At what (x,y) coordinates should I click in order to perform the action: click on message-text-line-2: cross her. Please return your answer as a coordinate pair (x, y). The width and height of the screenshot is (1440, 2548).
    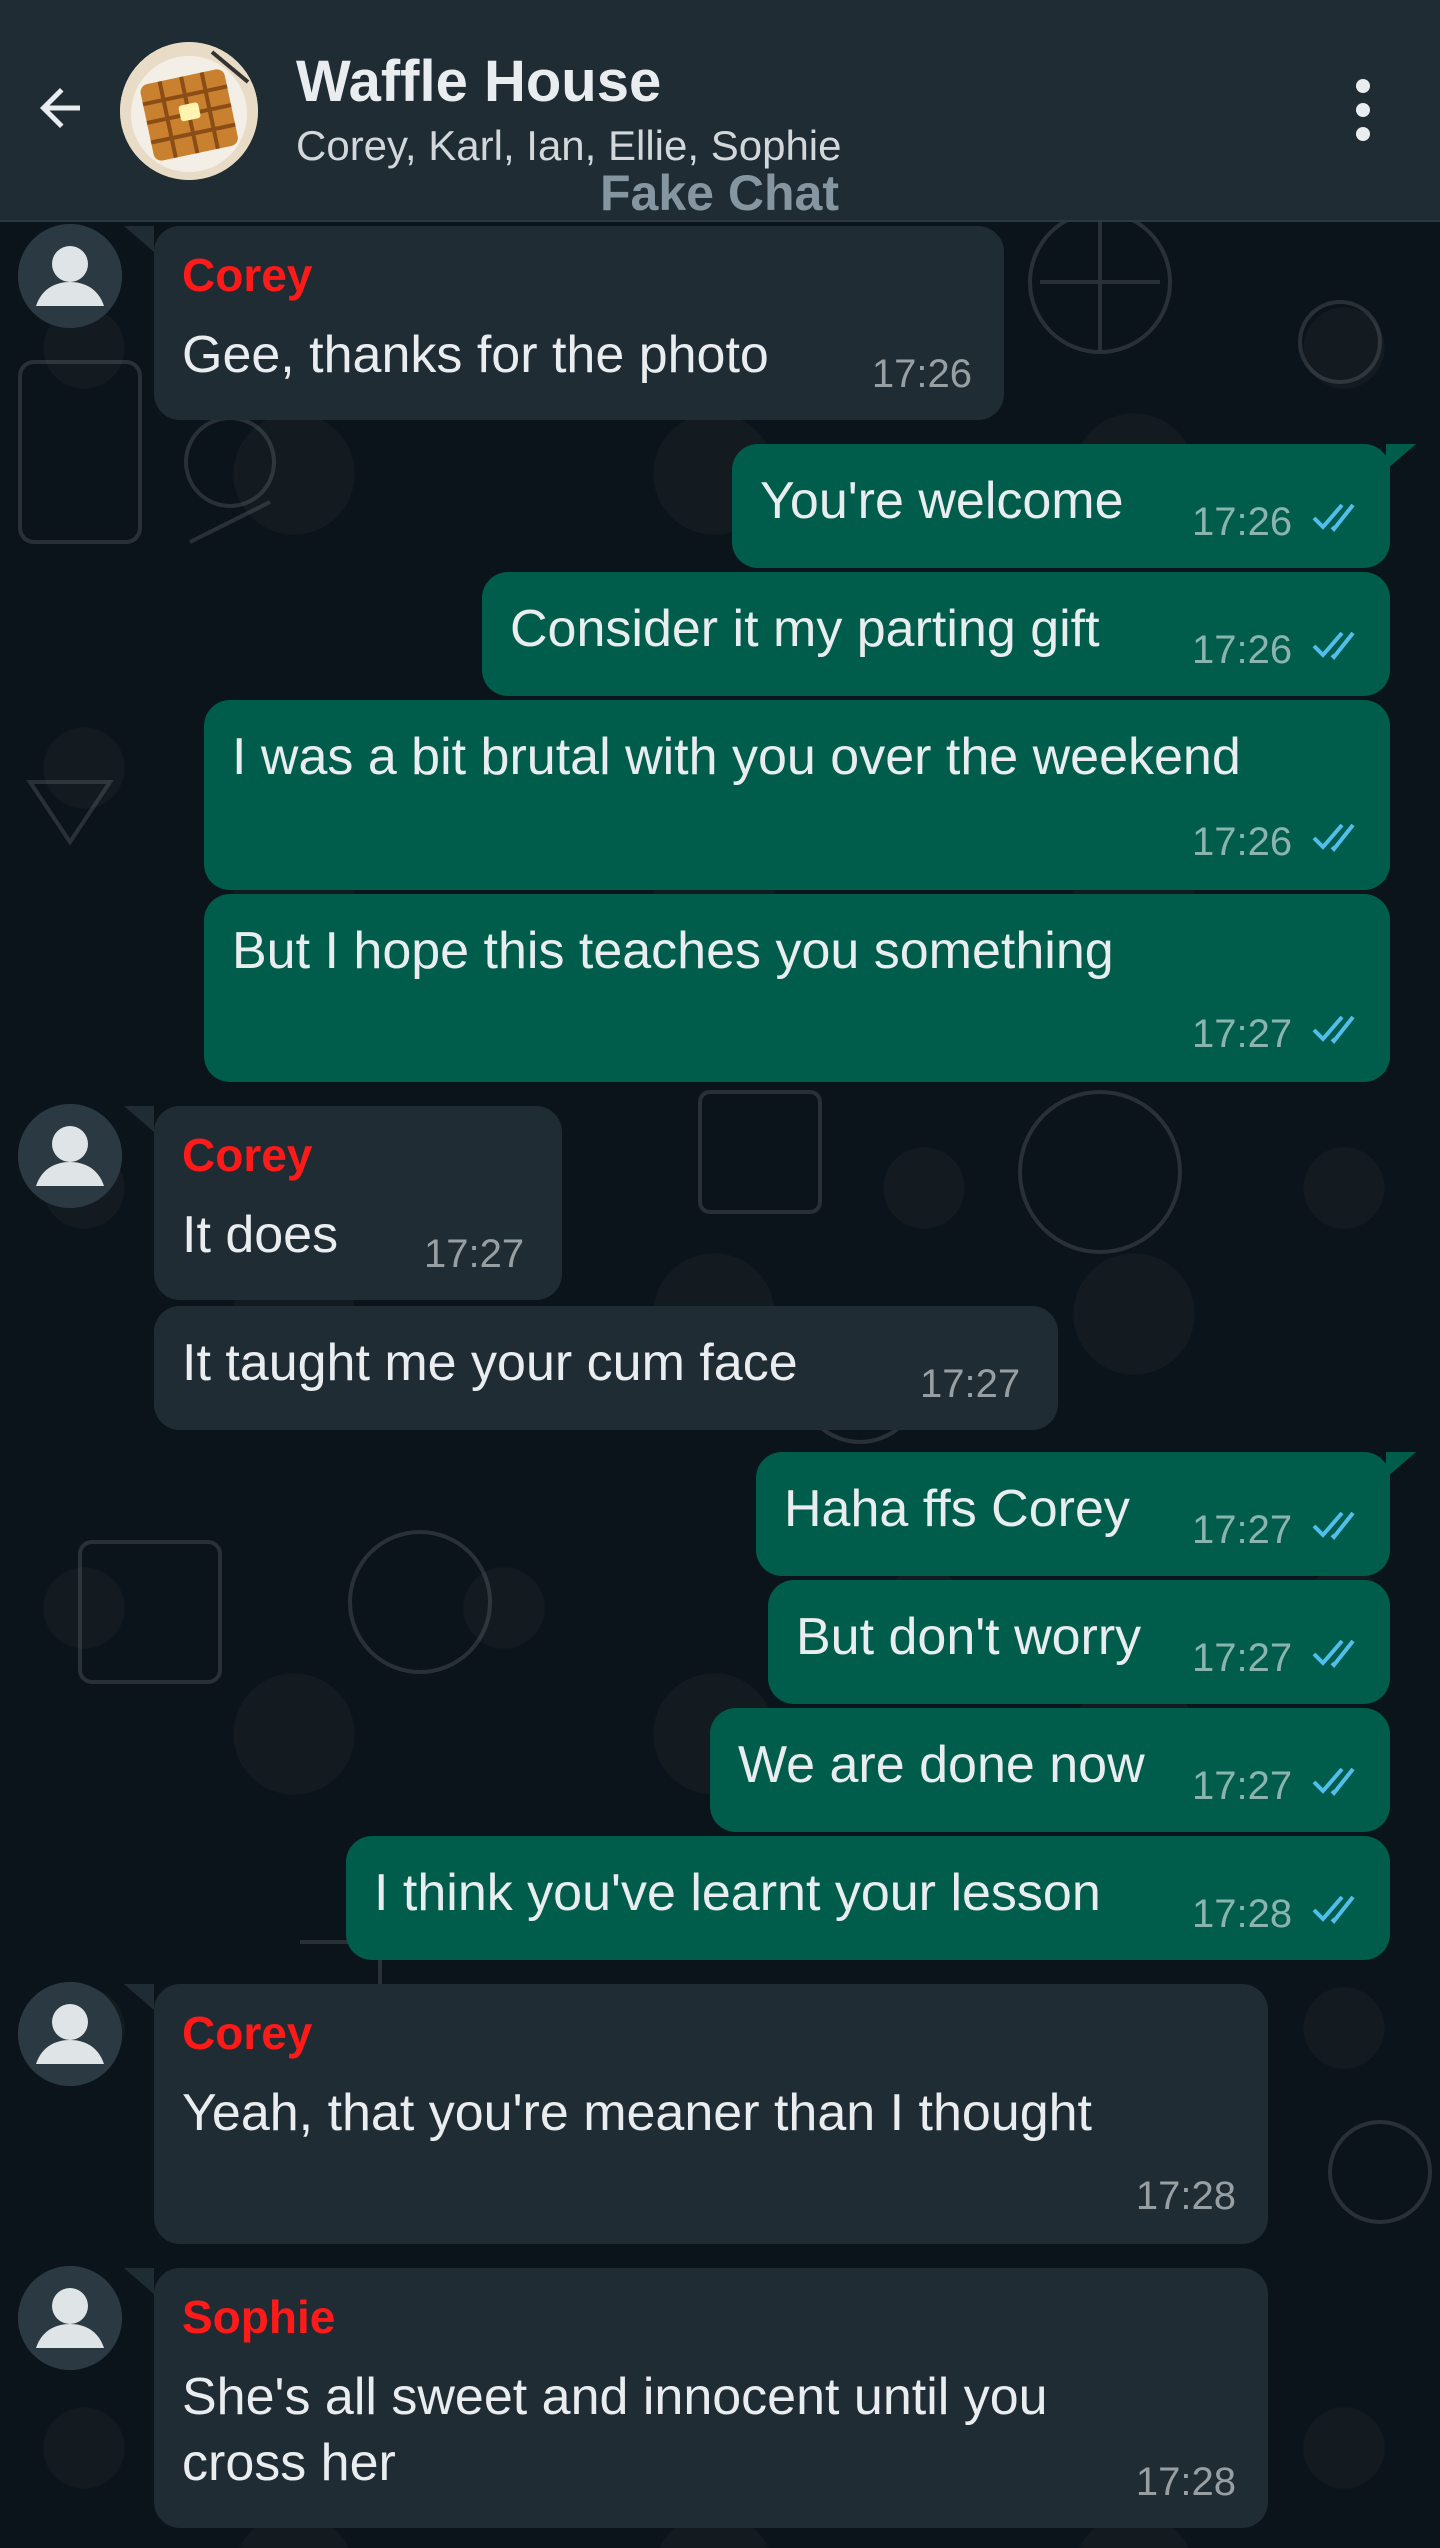
    Looking at the image, I should click on (289, 2463).